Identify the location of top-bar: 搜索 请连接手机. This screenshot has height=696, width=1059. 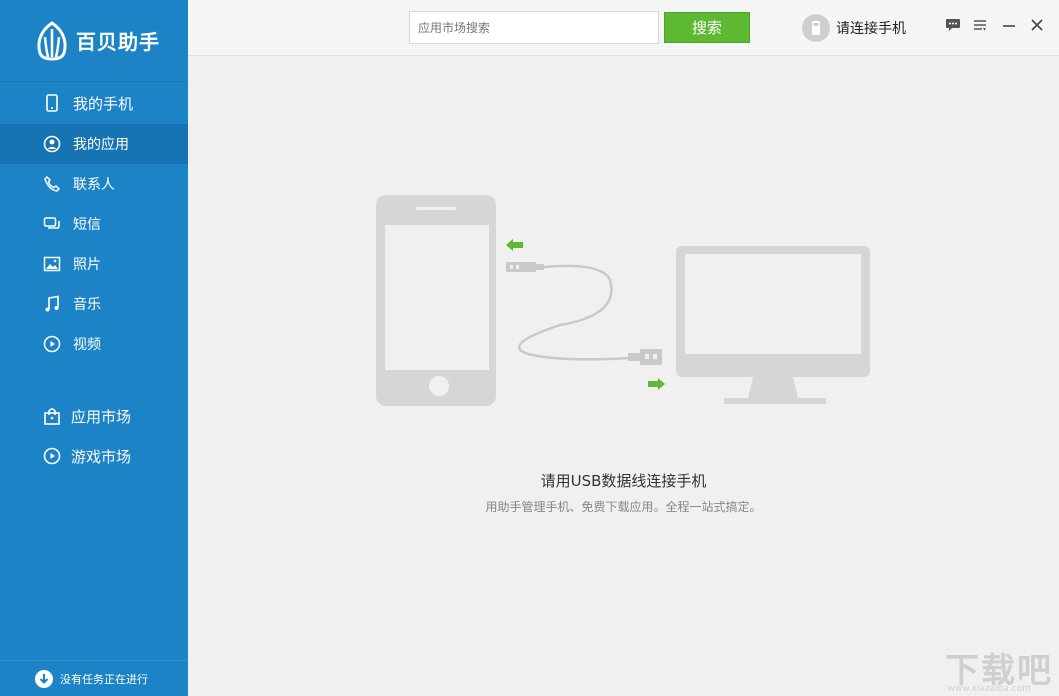
(623, 28).